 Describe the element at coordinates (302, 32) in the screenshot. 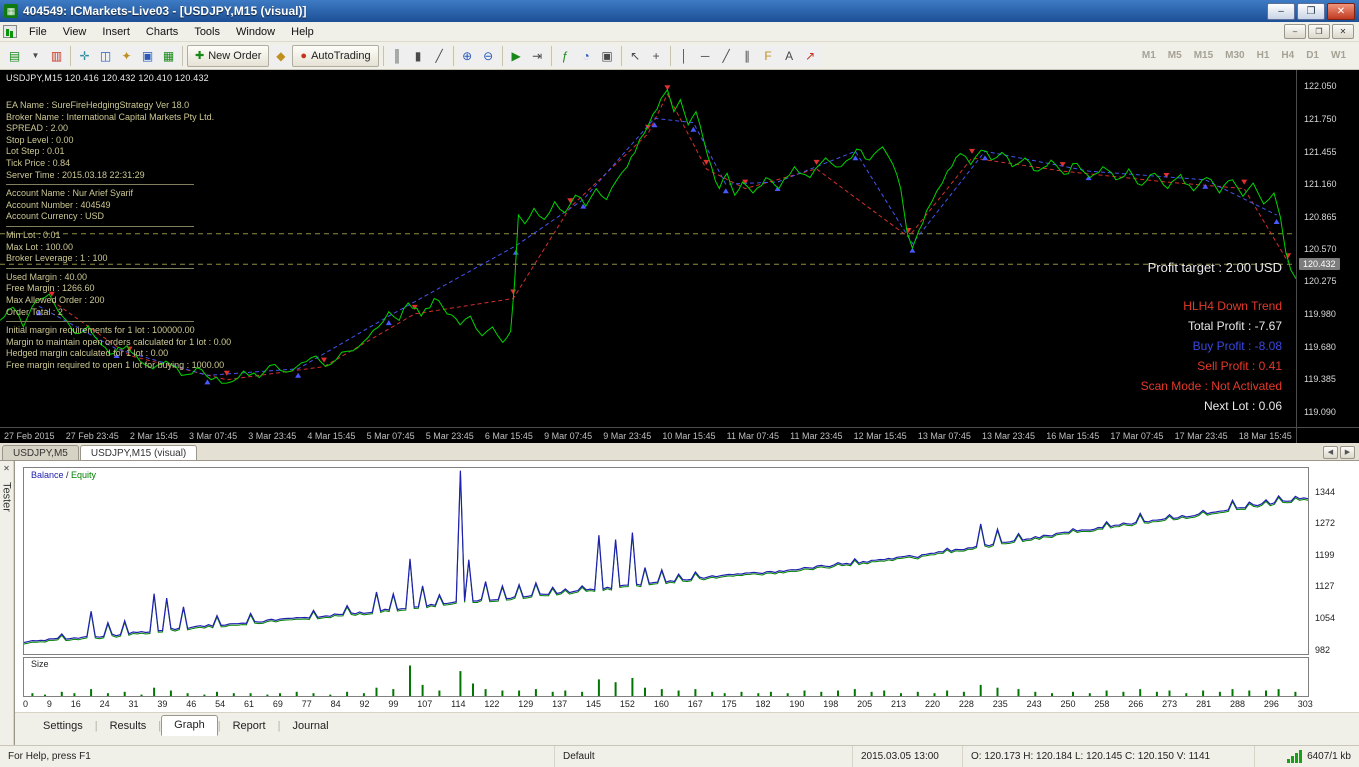

I see `menu-help: Help` at that location.